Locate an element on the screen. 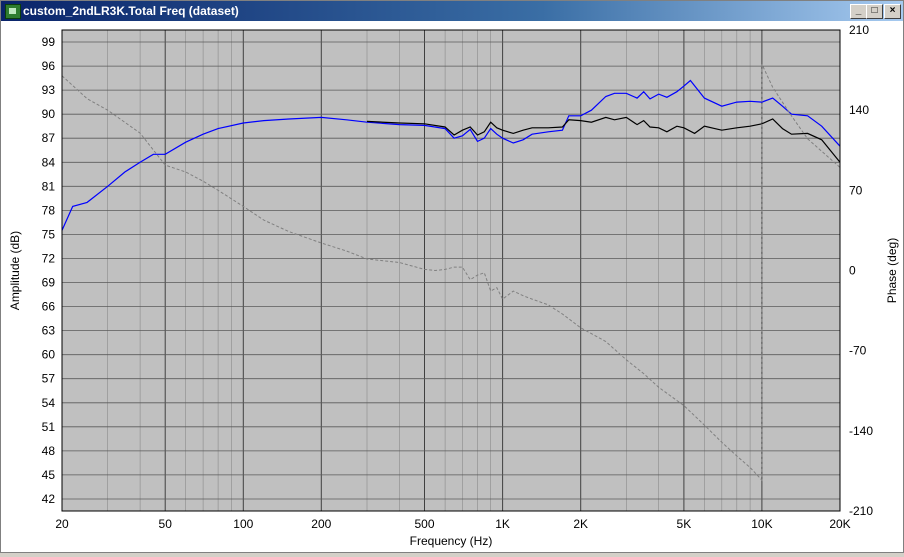 Image resolution: width=904 pixels, height=557 pixels. minimize-icon: _ is located at coordinates (858, 10).